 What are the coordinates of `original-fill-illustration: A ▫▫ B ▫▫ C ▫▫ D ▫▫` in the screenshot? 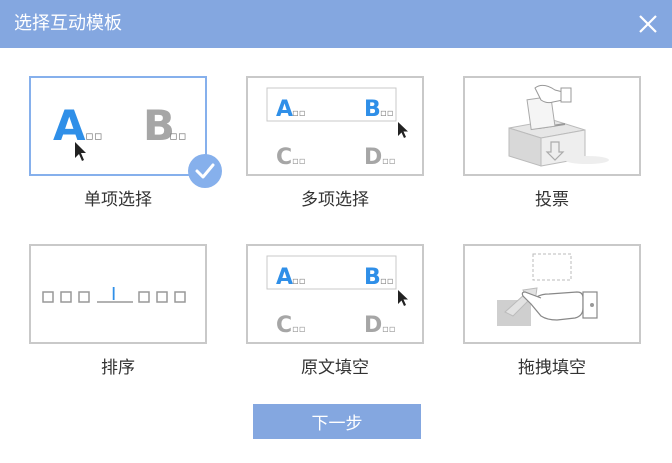 It's located at (337, 296).